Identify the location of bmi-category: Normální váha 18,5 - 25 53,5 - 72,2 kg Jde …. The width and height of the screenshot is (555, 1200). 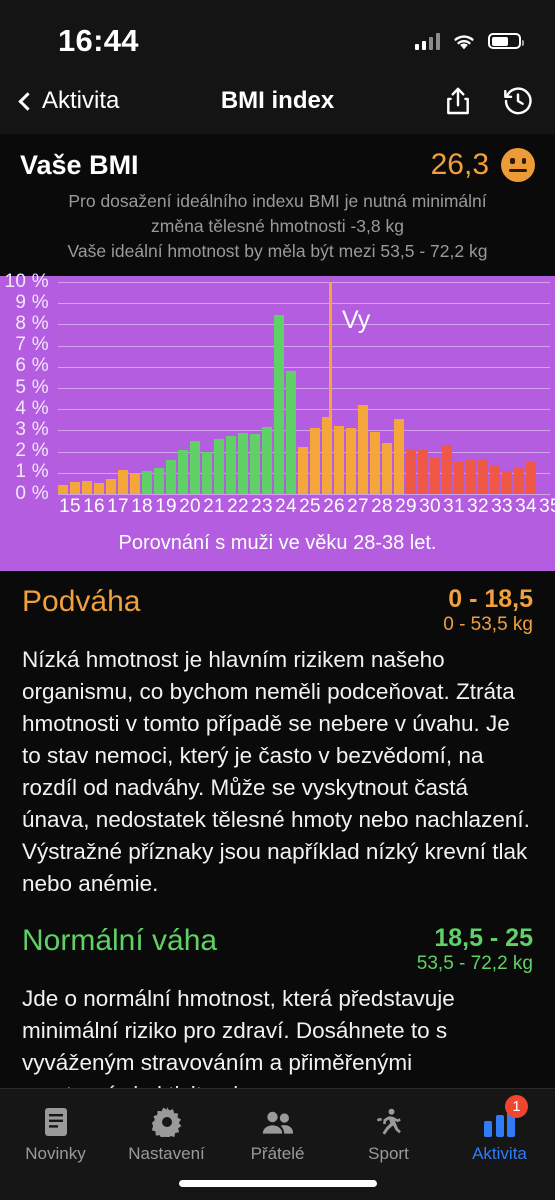
(277, 1017).